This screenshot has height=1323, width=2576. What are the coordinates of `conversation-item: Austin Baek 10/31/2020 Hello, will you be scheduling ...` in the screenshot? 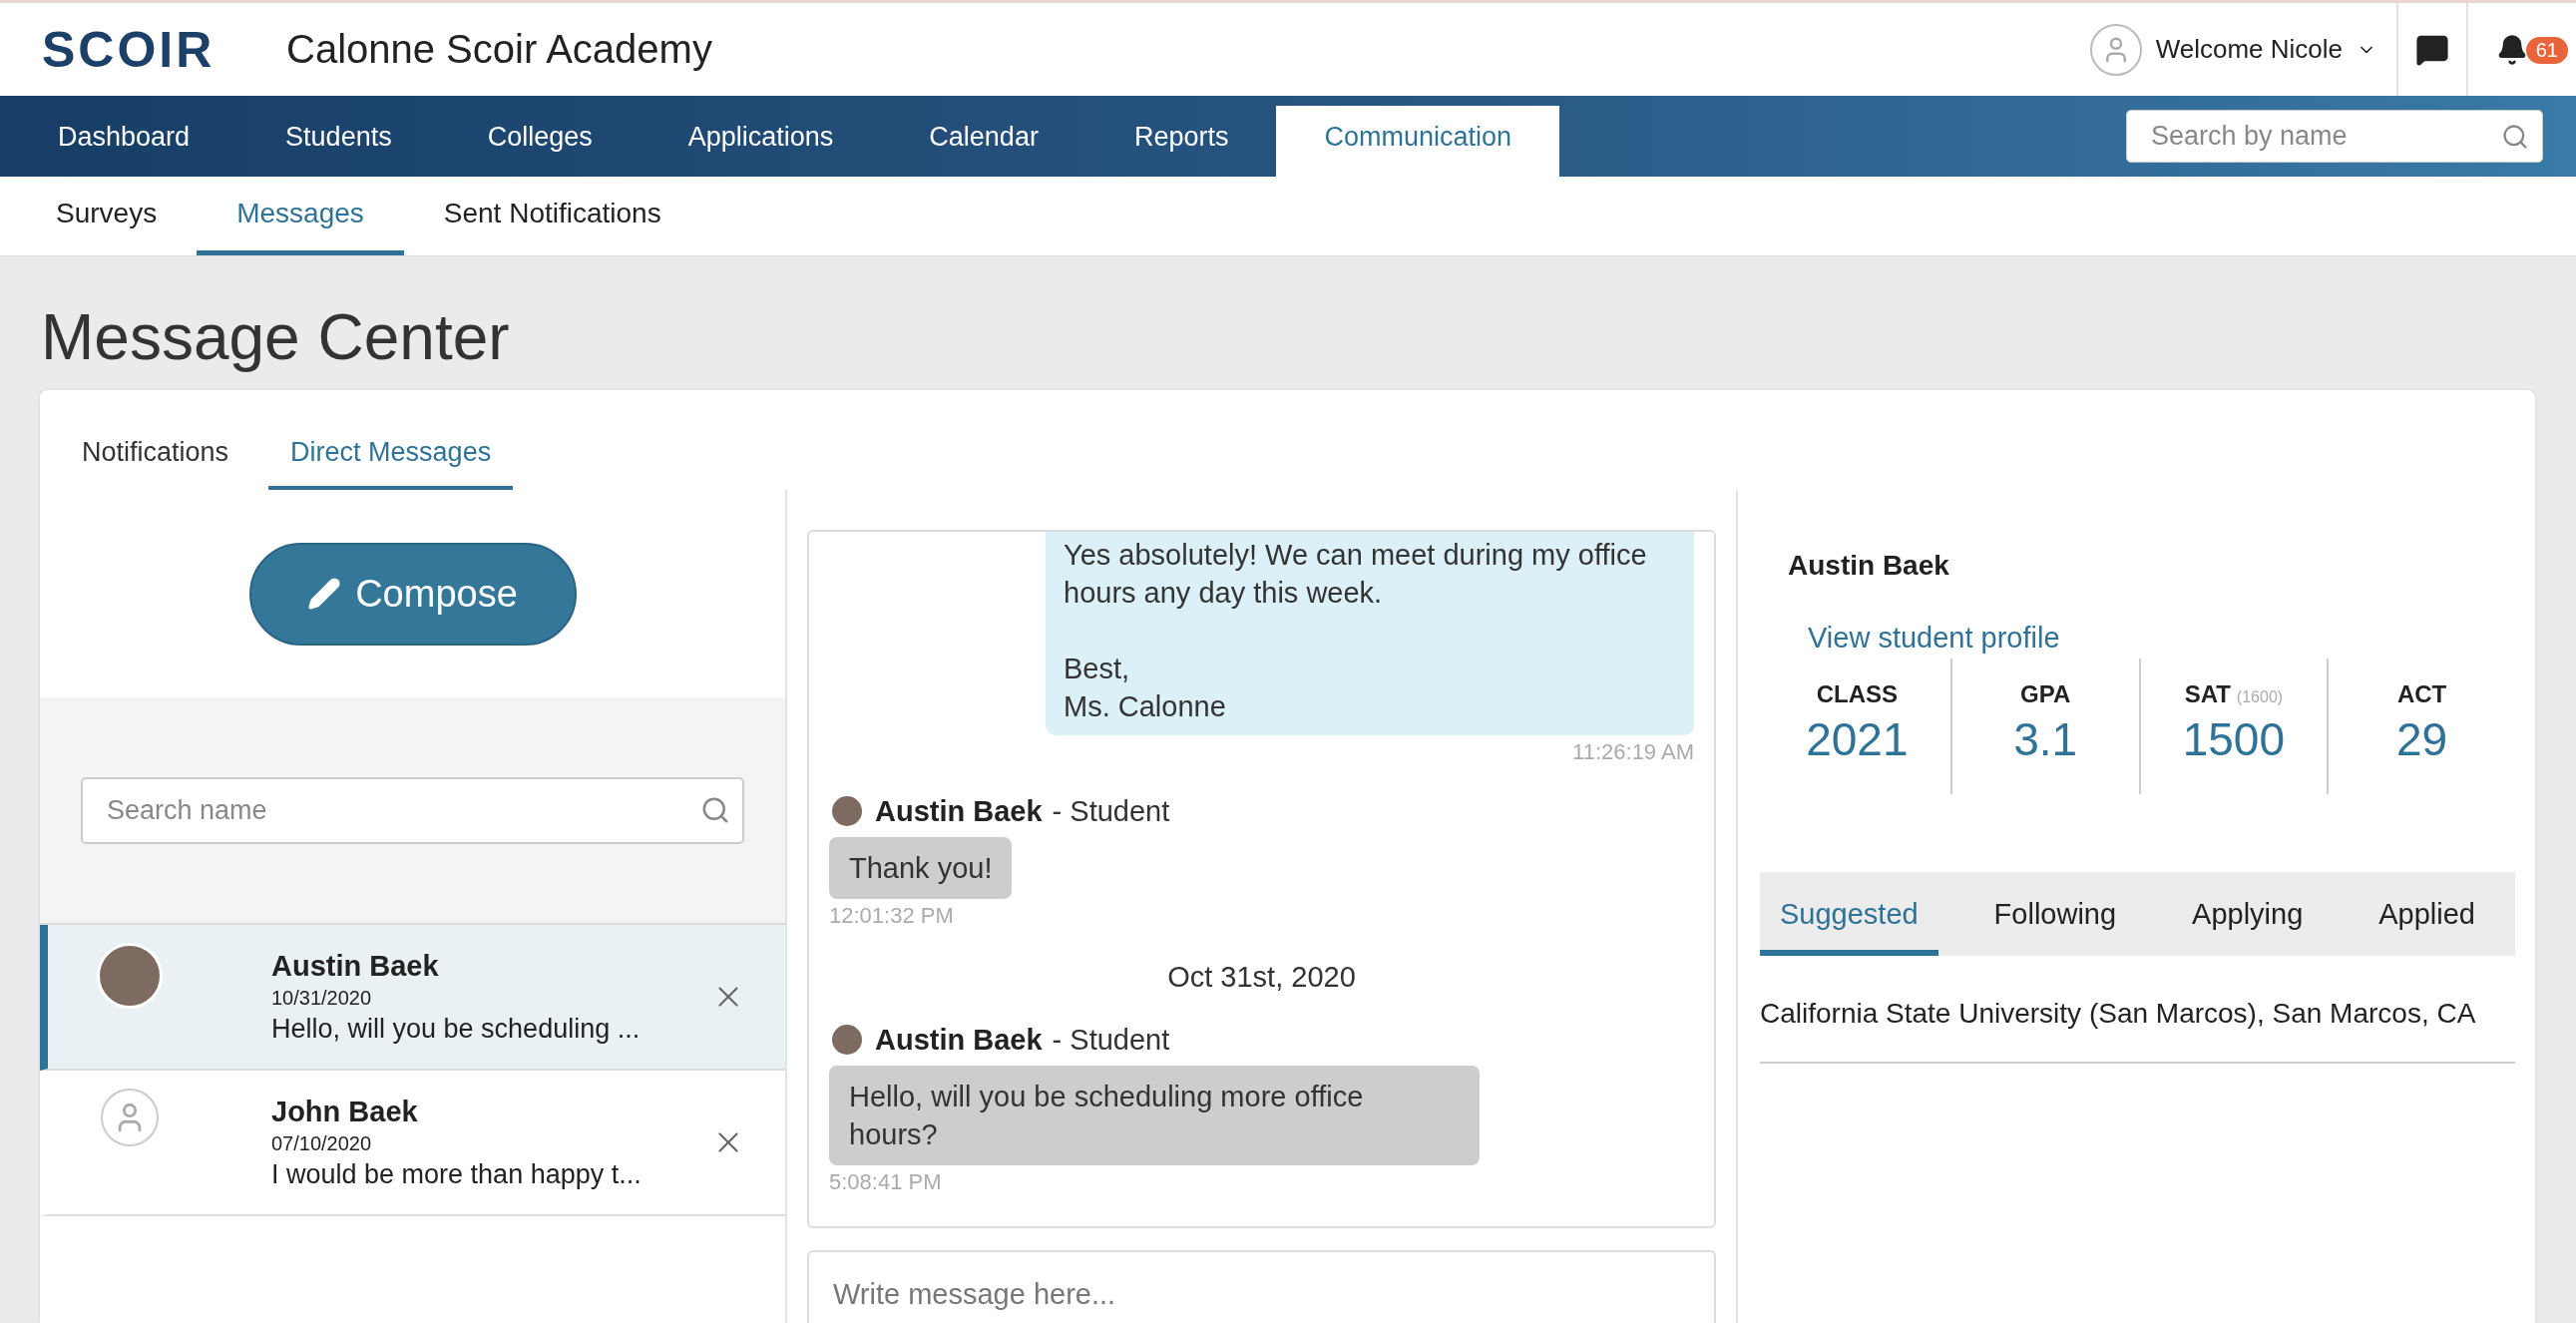 It's located at (412, 998).